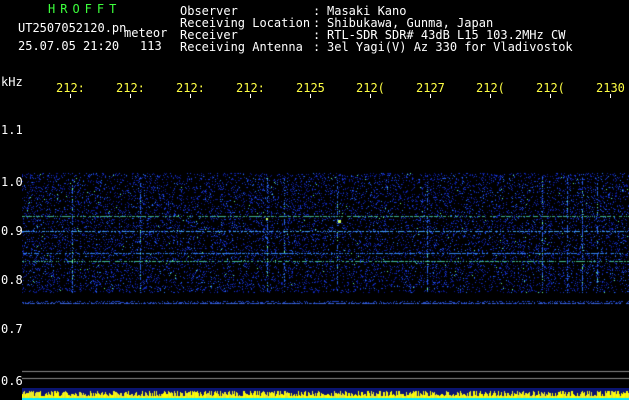 The width and height of the screenshot is (629, 400). I want to click on meteor-activity-strip, so click(325, 394).